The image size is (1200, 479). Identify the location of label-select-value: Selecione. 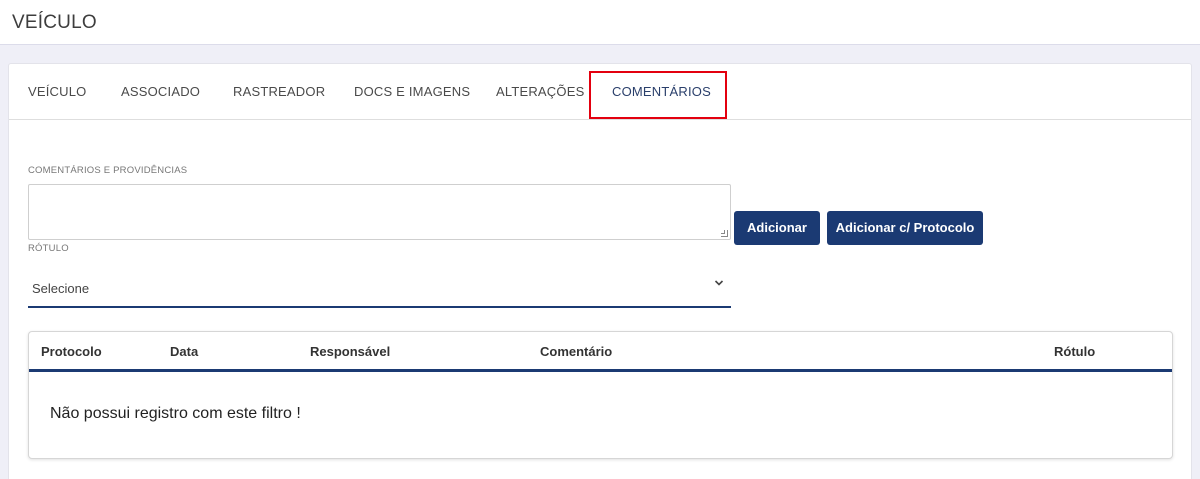
(61, 288).